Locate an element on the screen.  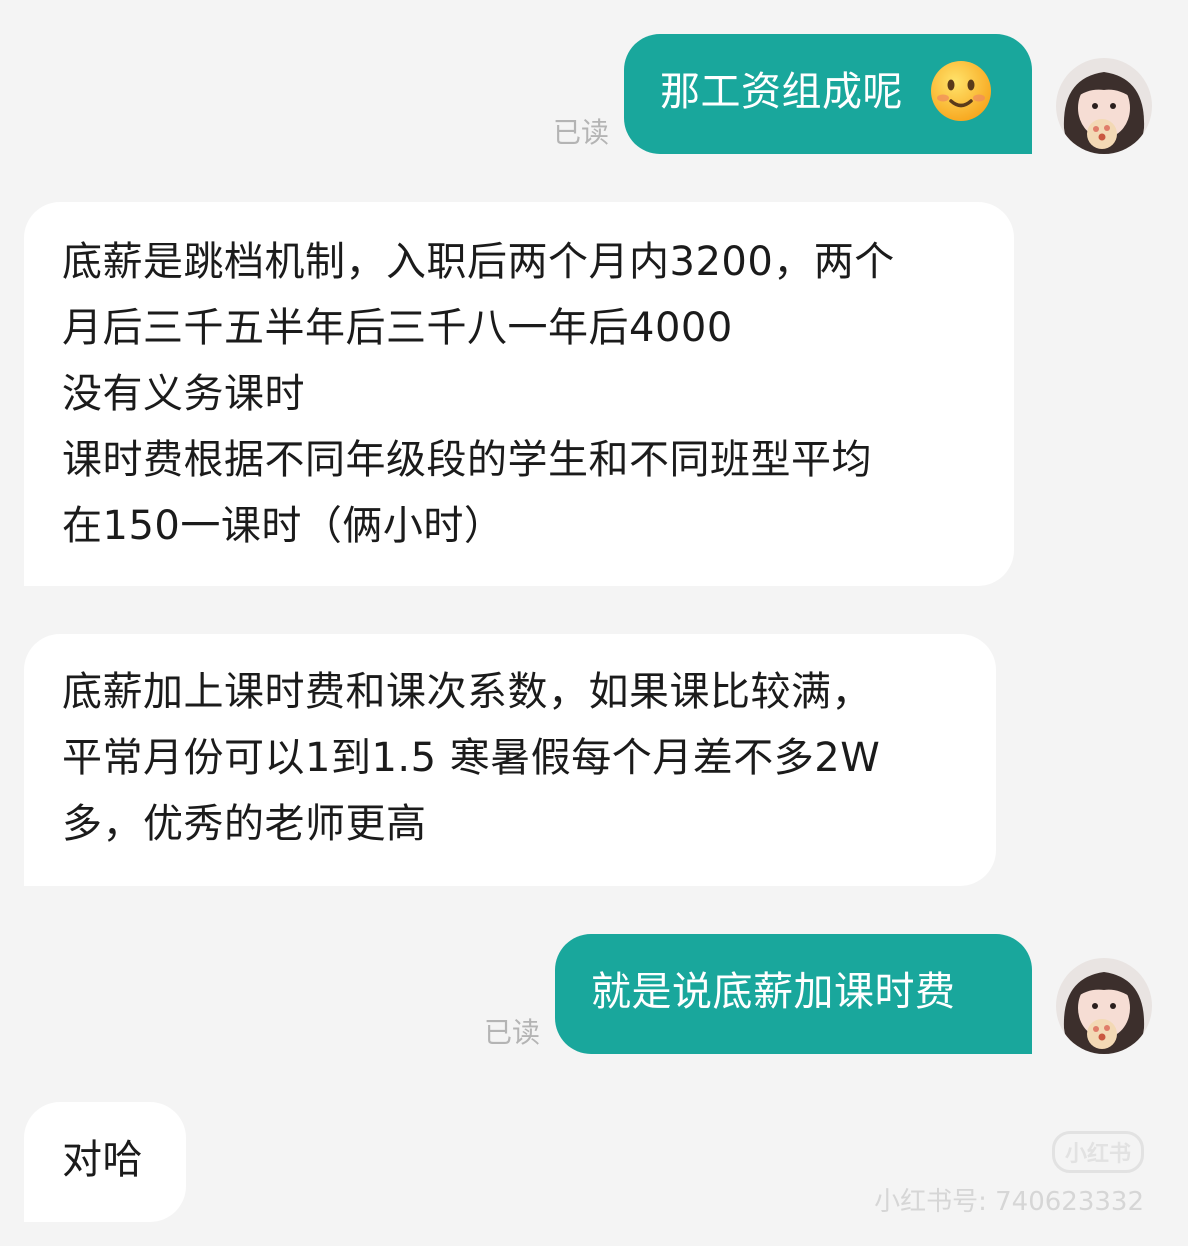
message-text-line: 没有义务课时 is located at coordinates (183, 394).